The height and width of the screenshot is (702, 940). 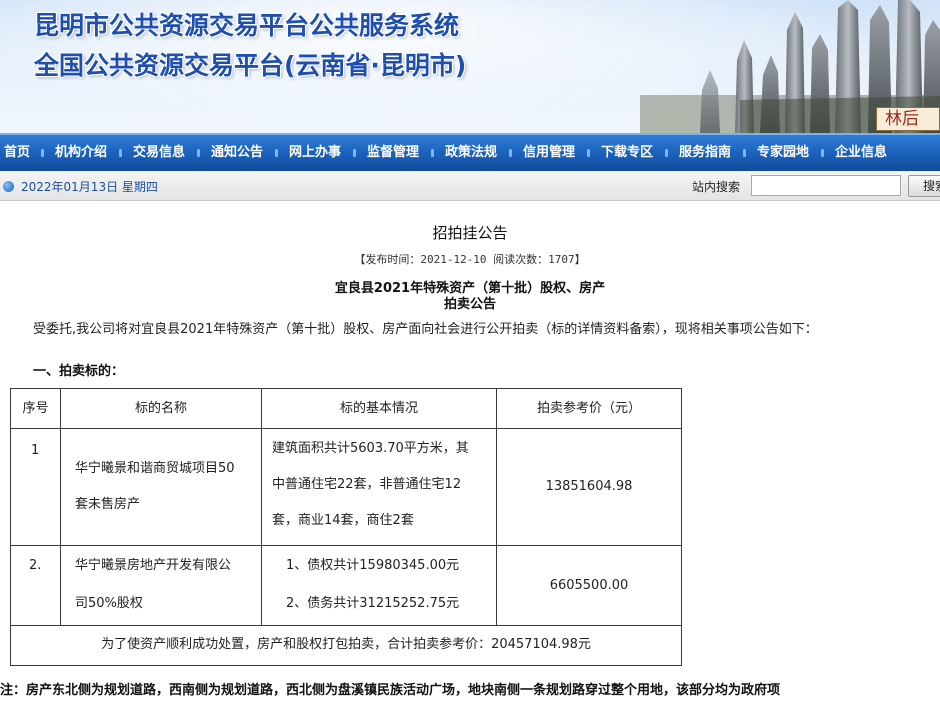 I want to click on nav-item-home: 首页, so click(x=17, y=153).